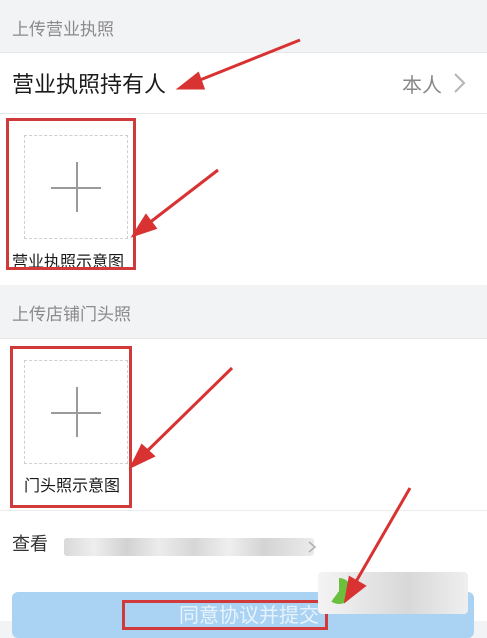 The image size is (487, 638). I want to click on highlight-box-license, so click(71, 194).